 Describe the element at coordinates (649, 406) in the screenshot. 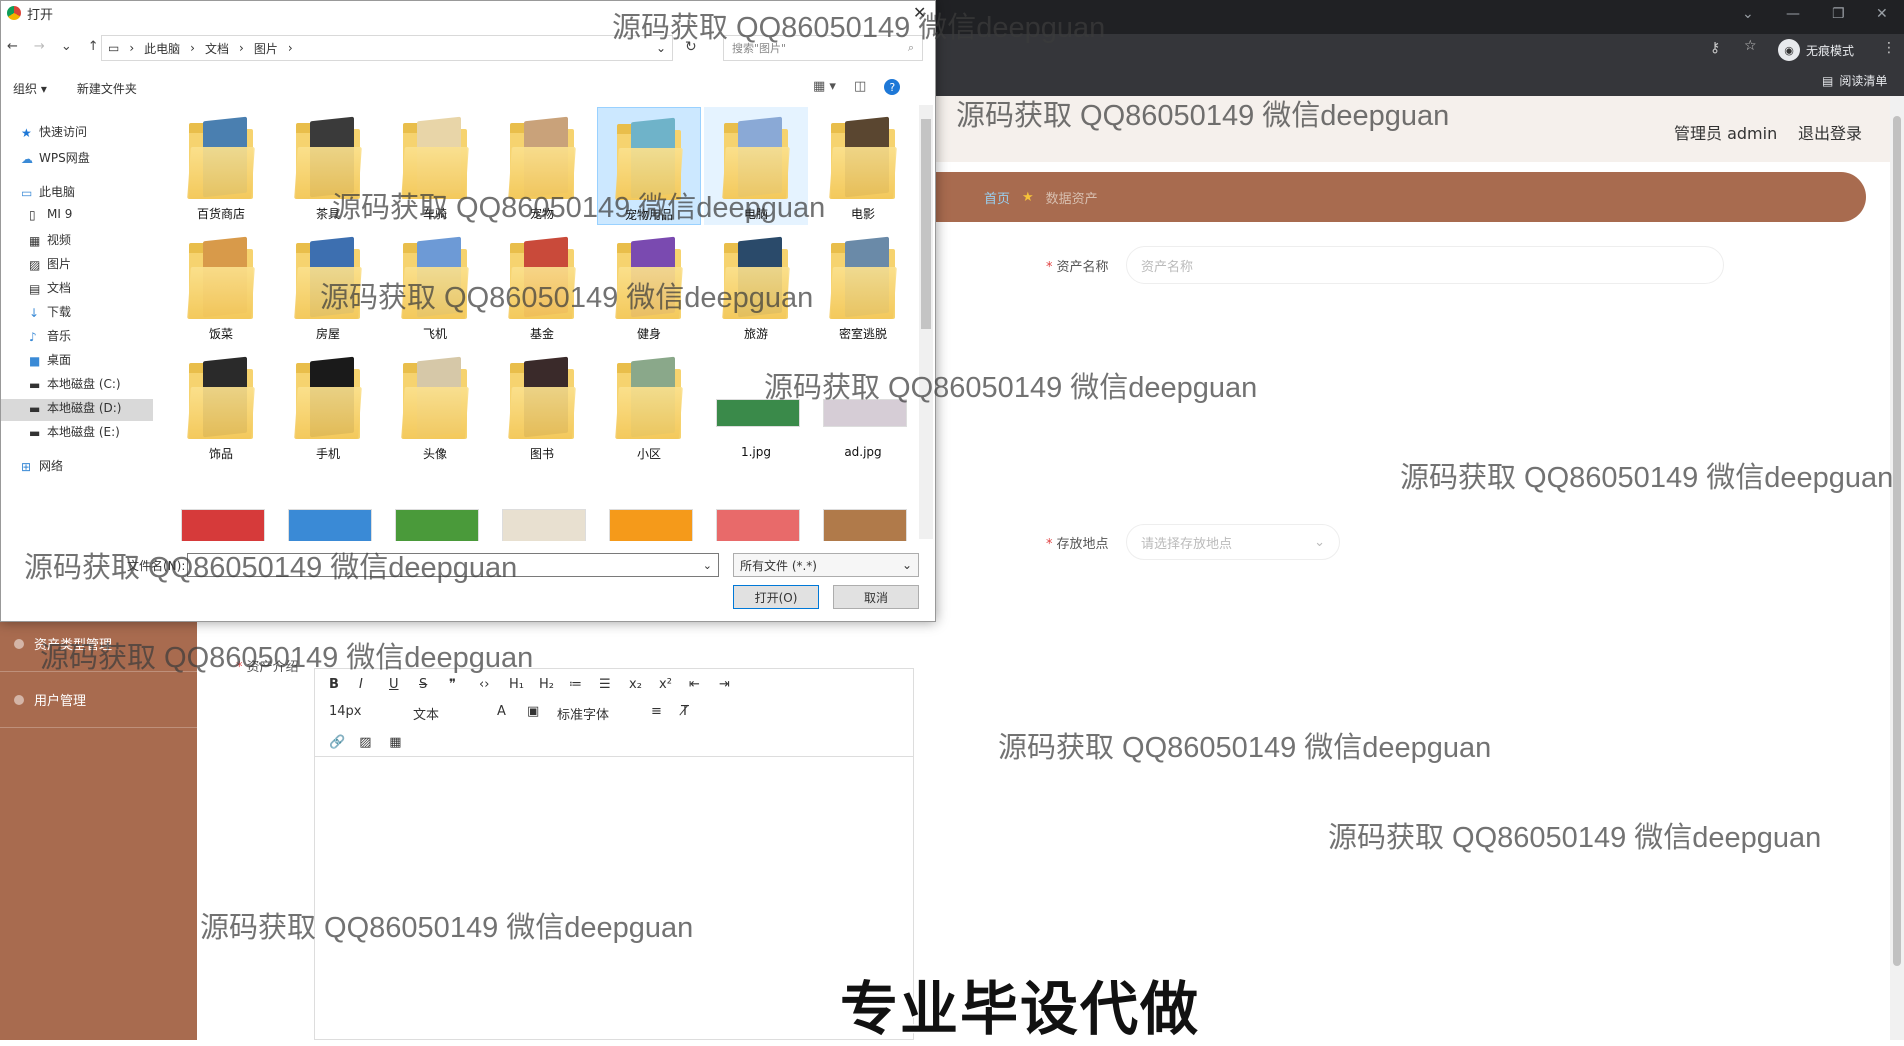

I see `folder-item: 小区` at that location.